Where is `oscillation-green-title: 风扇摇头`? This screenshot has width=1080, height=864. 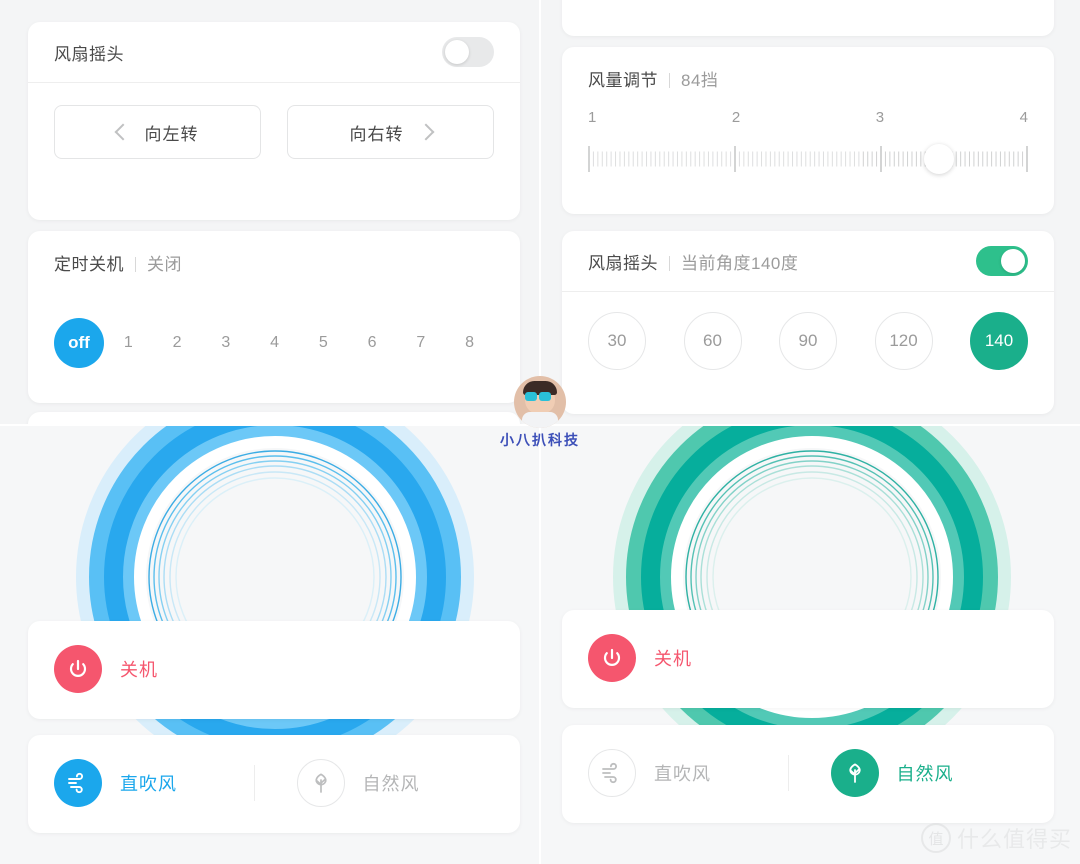 oscillation-green-title: 风扇摇头 is located at coordinates (623, 263).